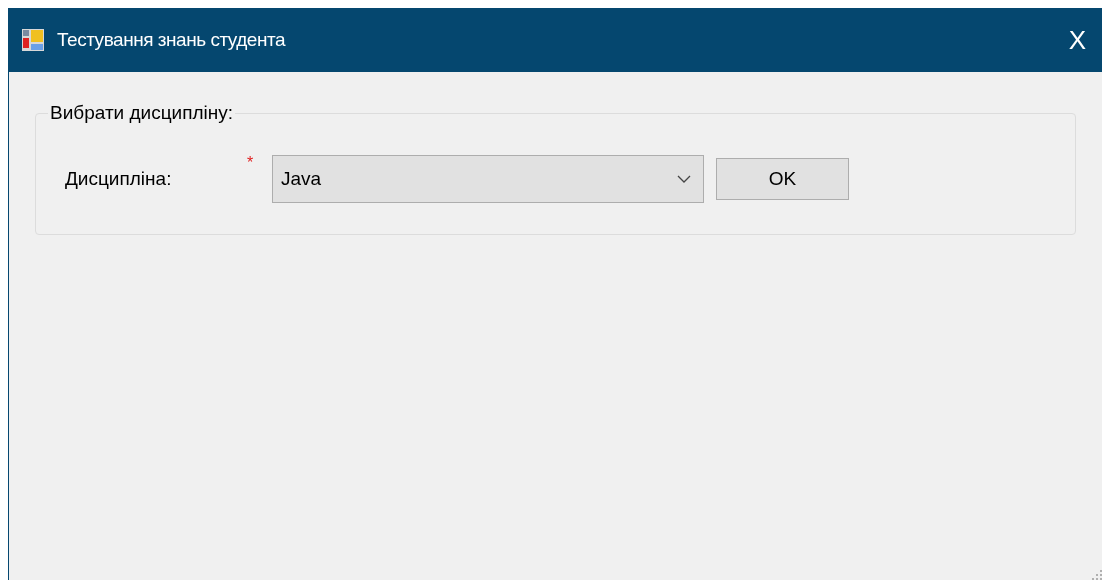  What do you see at coordinates (171, 39) in the screenshot?
I see `window-title: Тестування знань студента` at bounding box center [171, 39].